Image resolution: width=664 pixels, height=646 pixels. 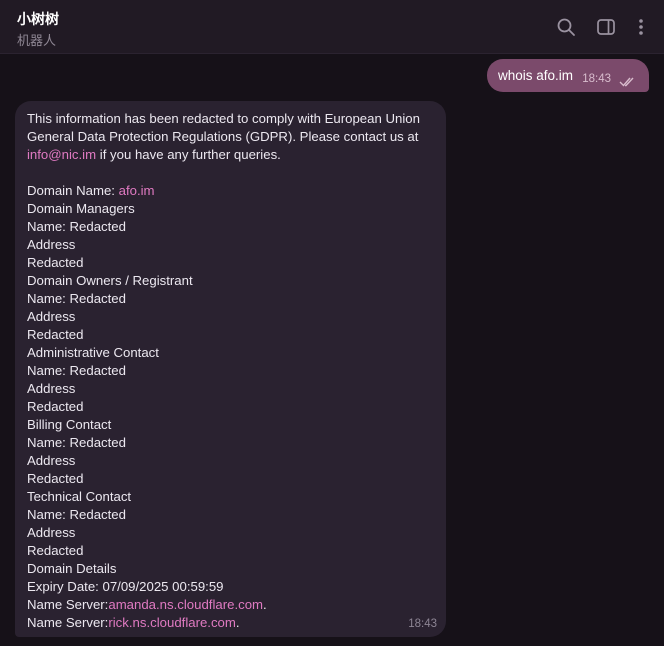 I want to click on whois-line: Domain Details, so click(x=72, y=568).